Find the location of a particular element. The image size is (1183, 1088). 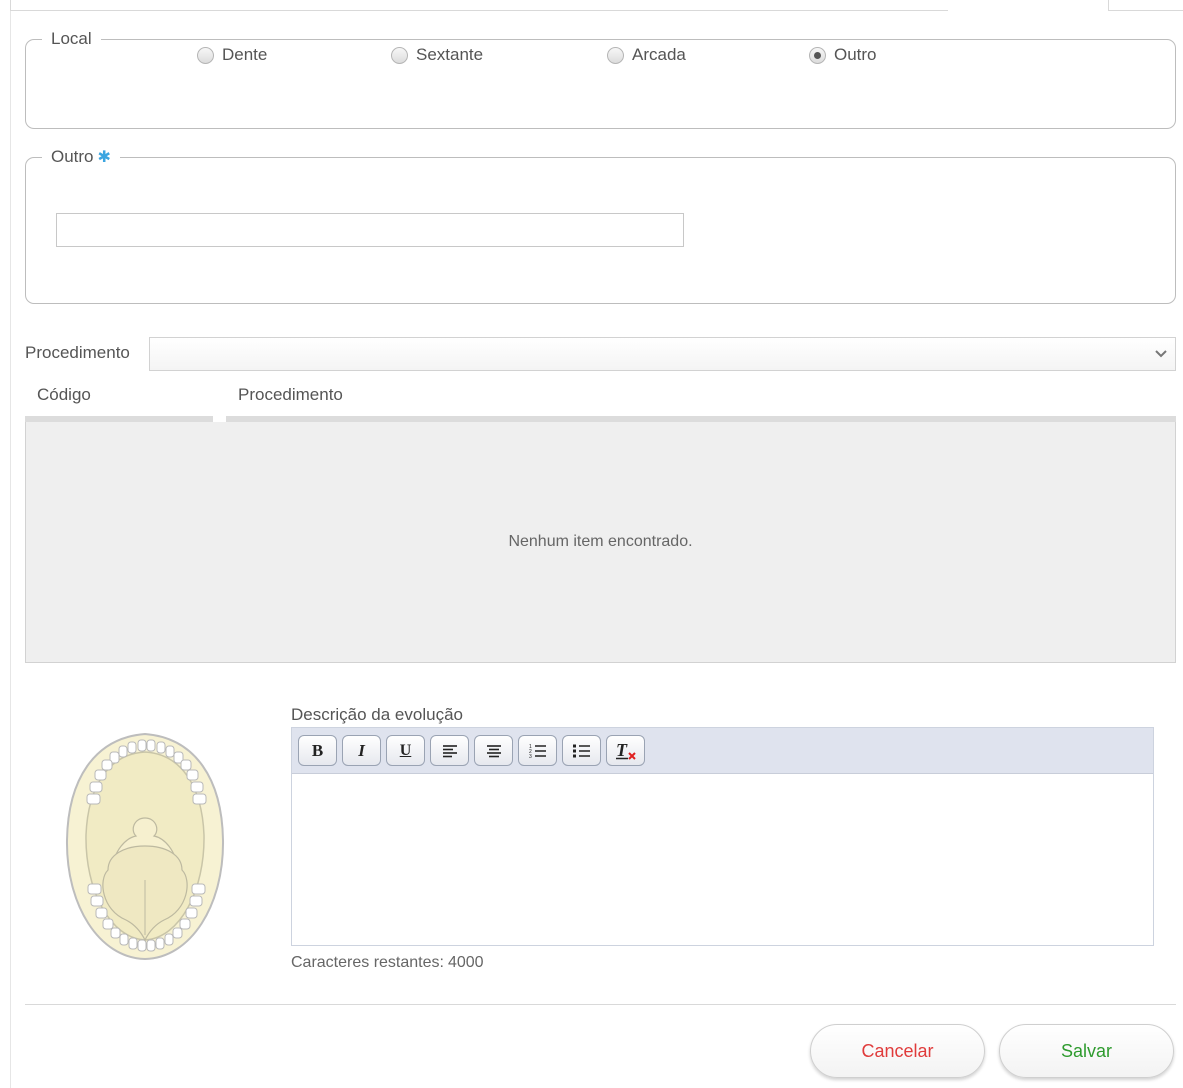

top-tab-border is located at coordinates (479, 5).